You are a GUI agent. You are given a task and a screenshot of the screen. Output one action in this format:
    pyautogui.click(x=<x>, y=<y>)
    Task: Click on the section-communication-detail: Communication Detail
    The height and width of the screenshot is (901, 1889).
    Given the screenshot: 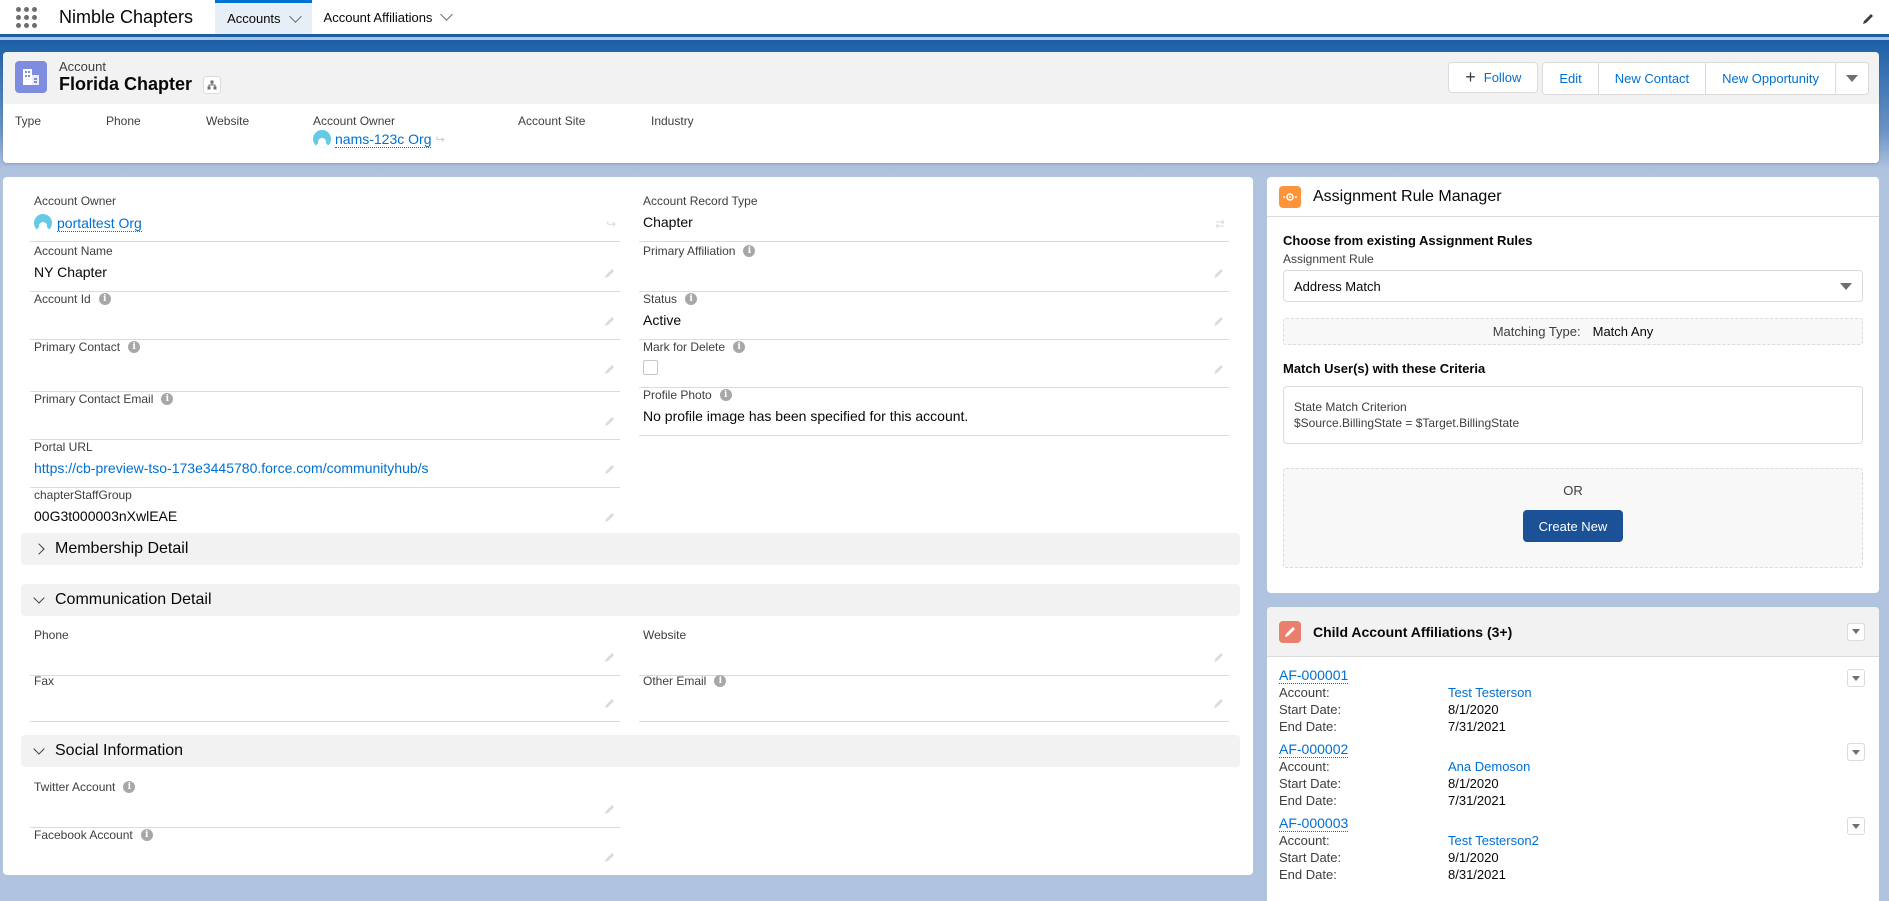 What is the action you would take?
    pyautogui.click(x=630, y=600)
    